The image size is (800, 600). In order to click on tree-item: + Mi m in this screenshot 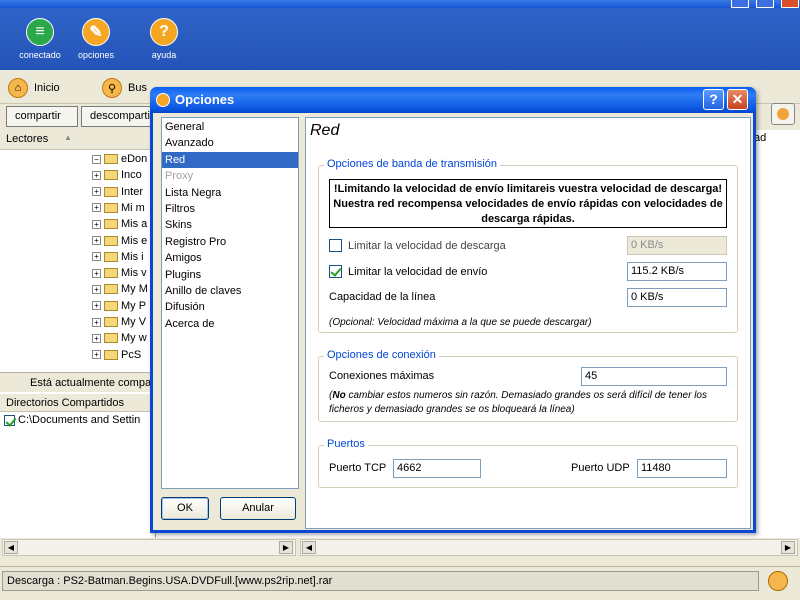, I will do `click(118, 208)`.